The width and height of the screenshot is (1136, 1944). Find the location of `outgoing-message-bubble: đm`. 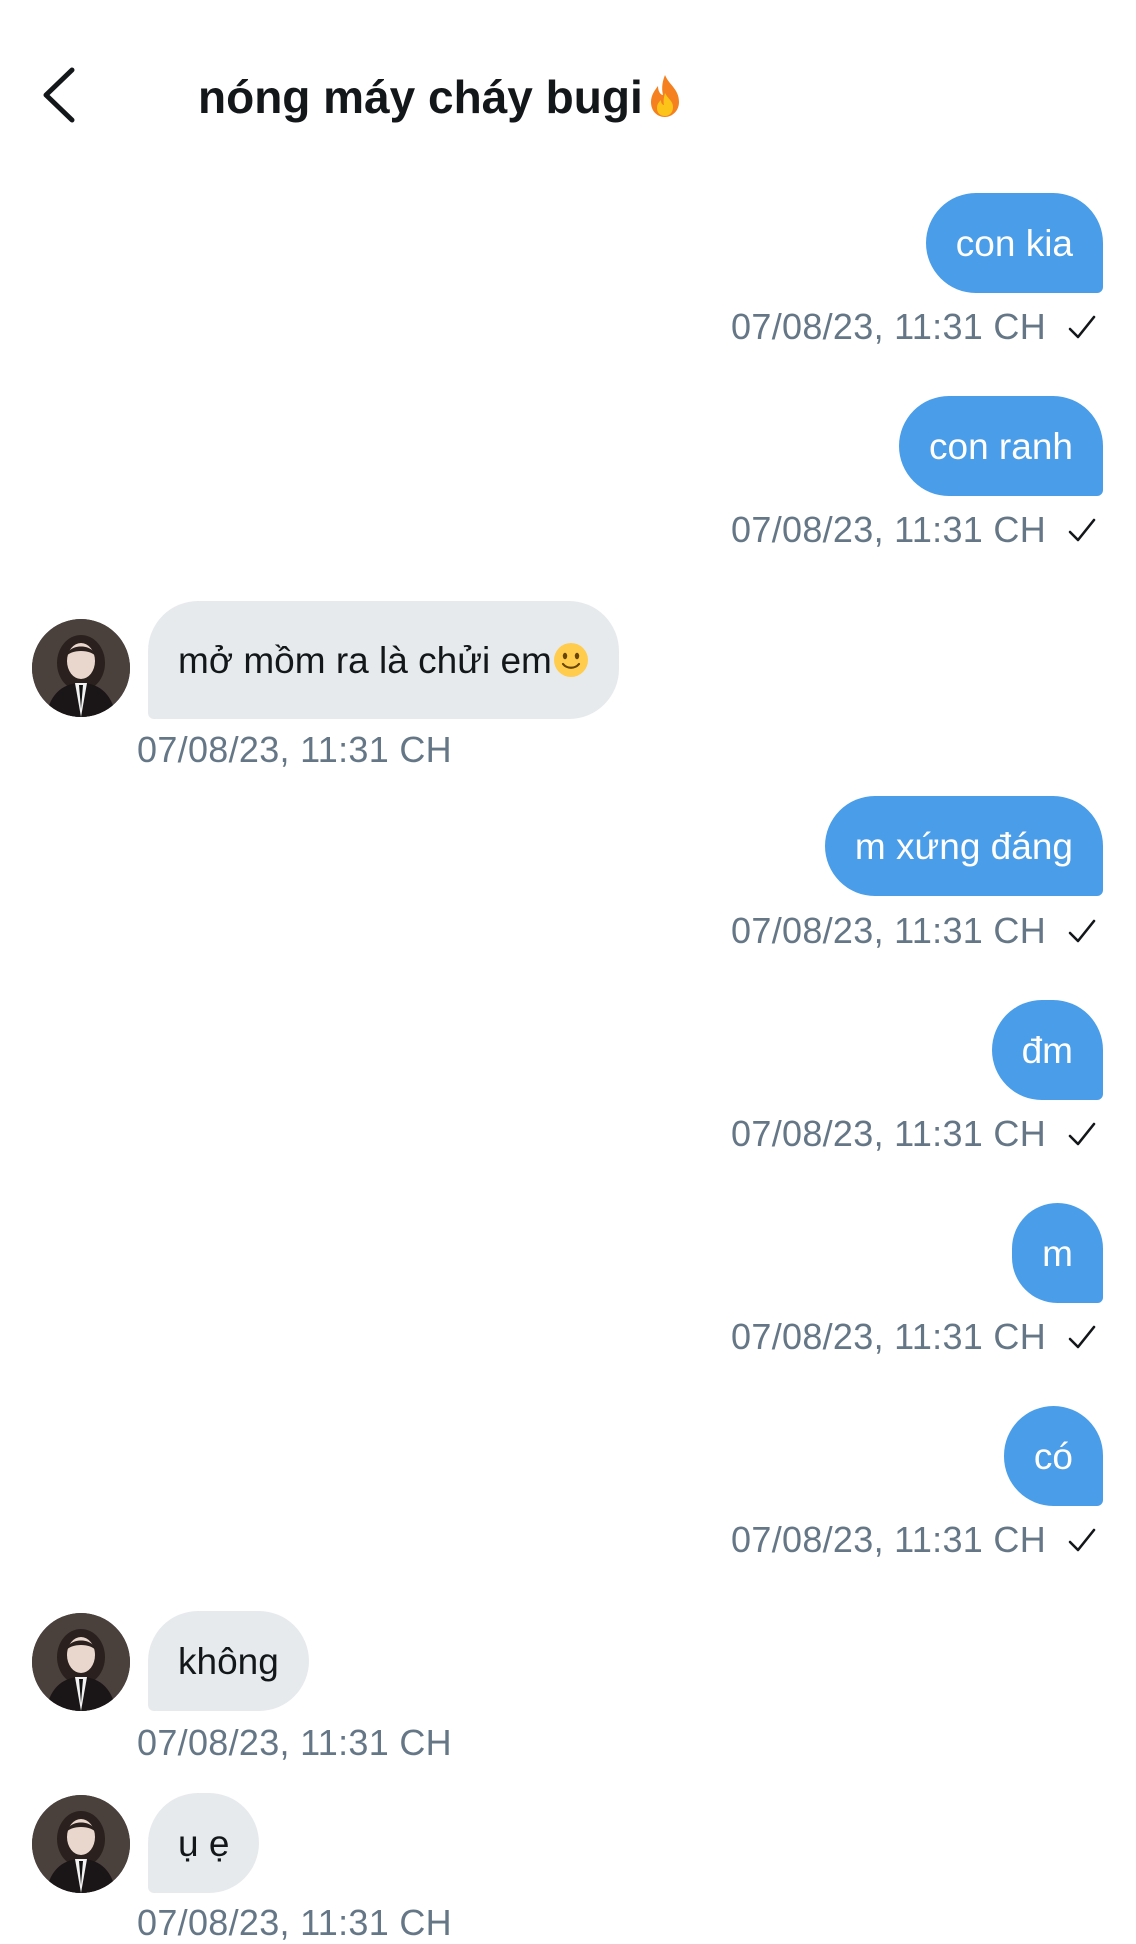

outgoing-message-bubble: đm is located at coordinates (1047, 1050).